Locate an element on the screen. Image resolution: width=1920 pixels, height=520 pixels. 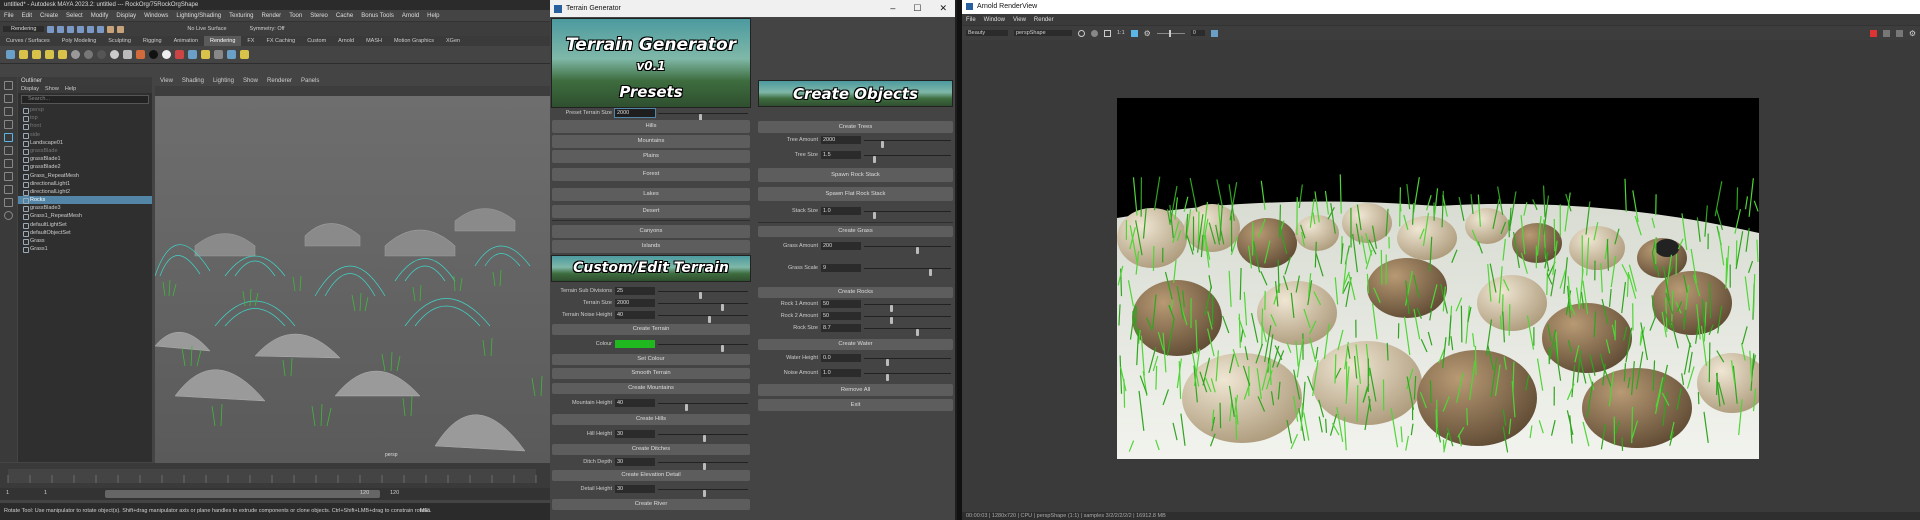
menu-item-10: Toon is located at coordinates (295, 15).